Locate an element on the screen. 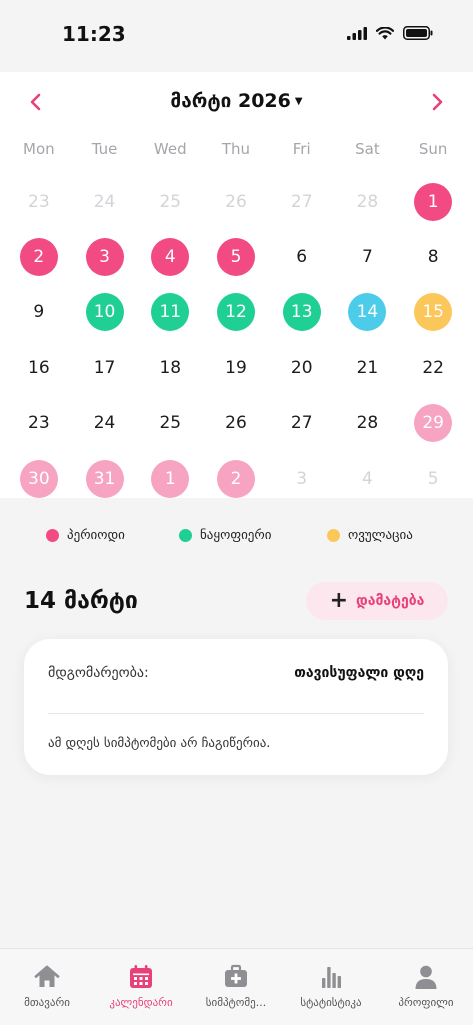  tab-profile: პროფილი is located at coordinates (425, 986).